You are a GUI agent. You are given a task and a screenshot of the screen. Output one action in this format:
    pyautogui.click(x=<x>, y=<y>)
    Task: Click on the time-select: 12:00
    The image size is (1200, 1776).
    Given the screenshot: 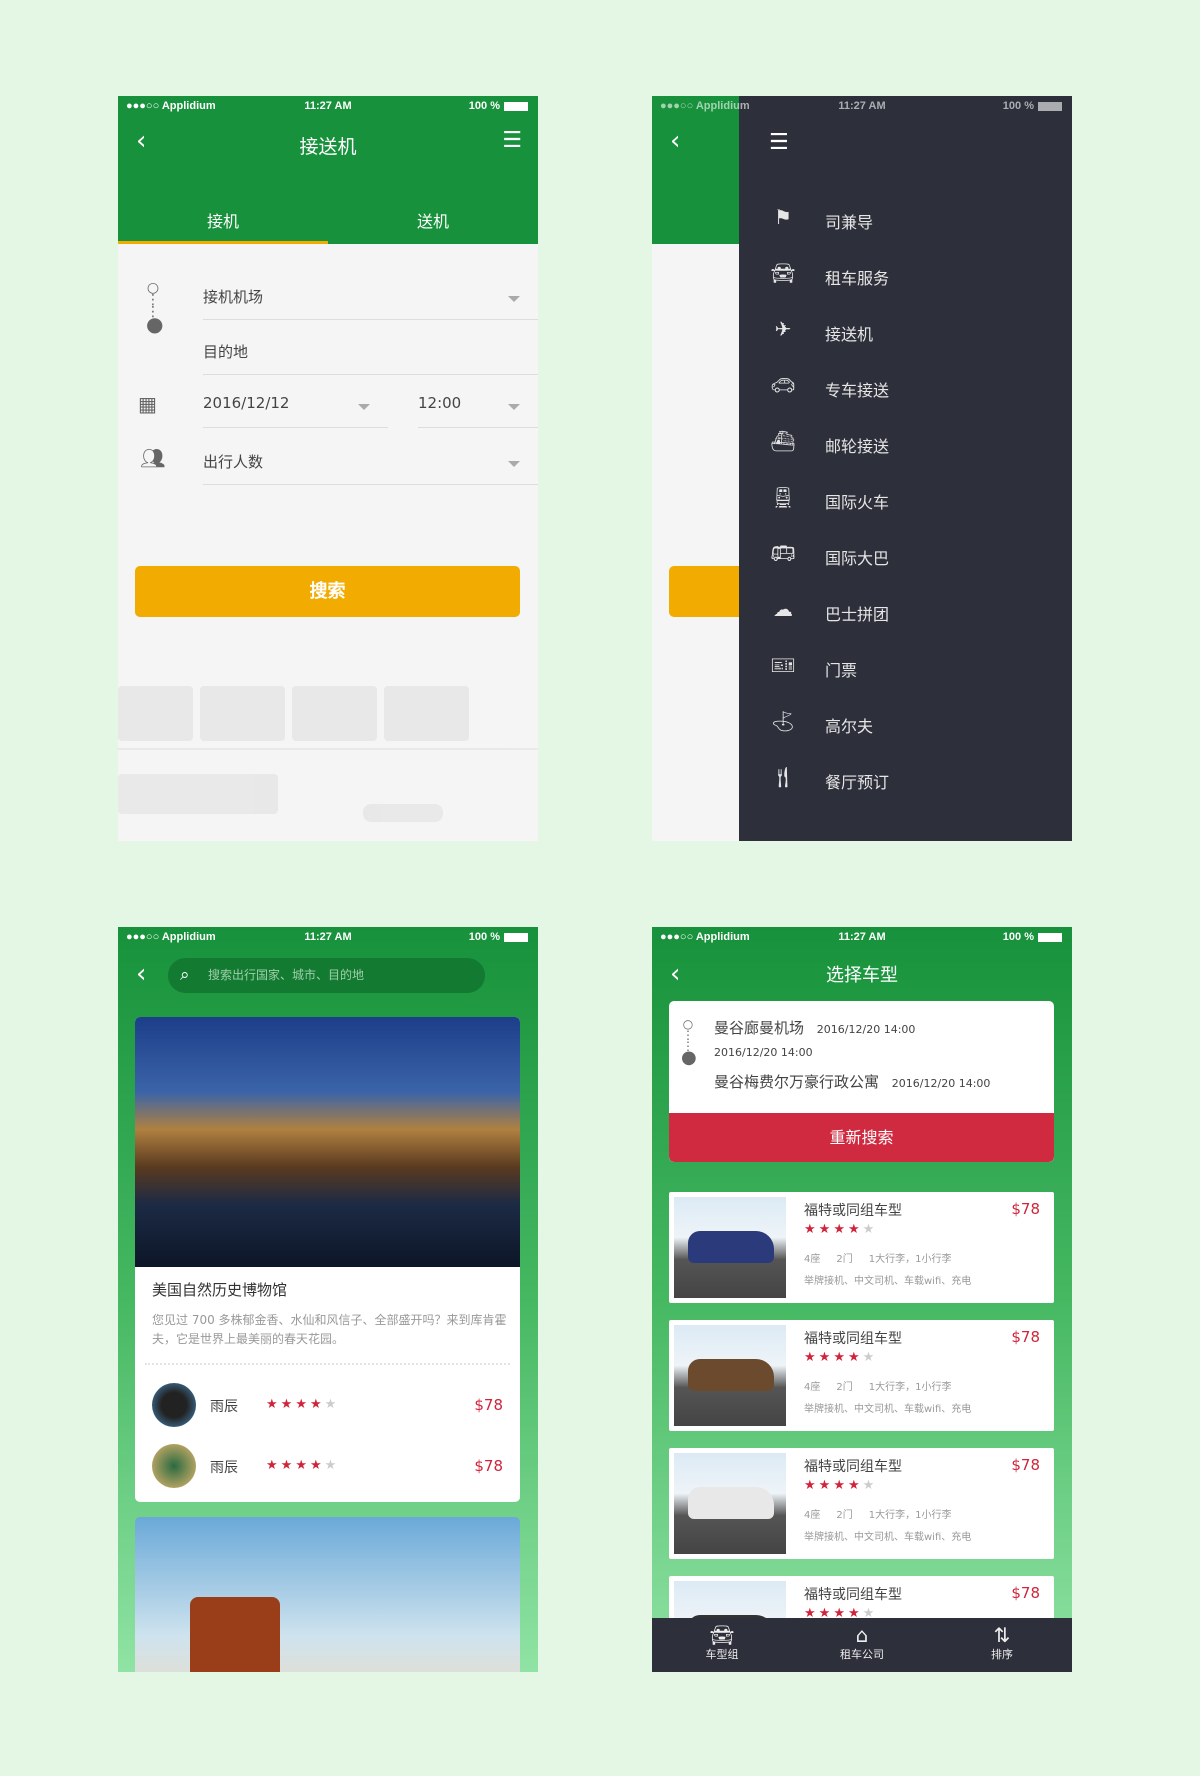 What is the action you would take?
    pyautogui.click(x=478, y=411)
    